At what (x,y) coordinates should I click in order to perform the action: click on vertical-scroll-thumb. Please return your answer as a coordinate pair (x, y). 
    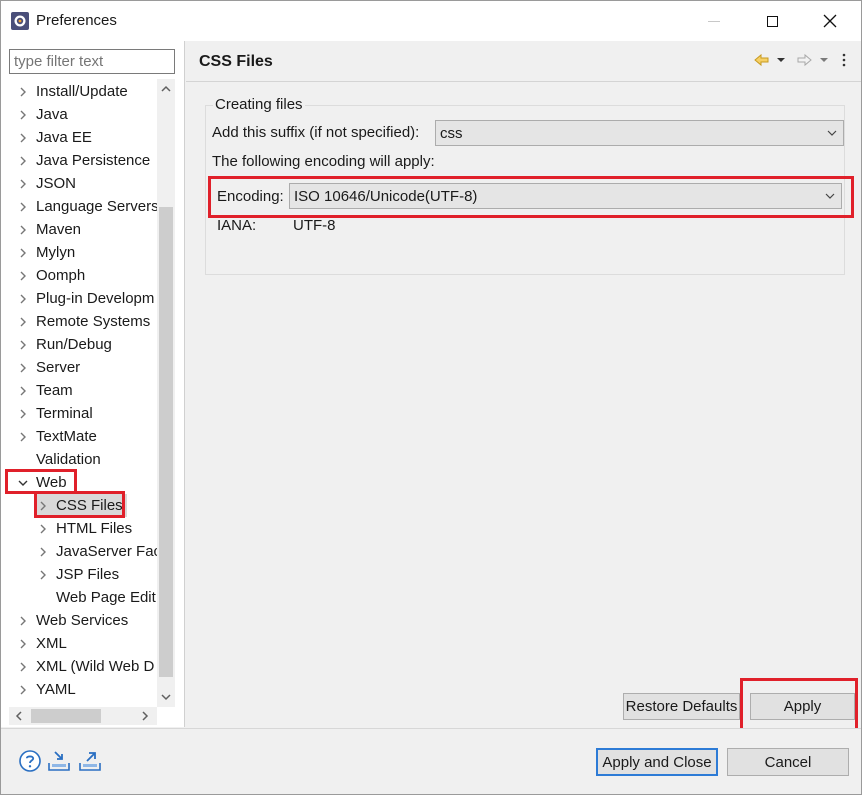
    Looking at the image, I should click on (166, 442).